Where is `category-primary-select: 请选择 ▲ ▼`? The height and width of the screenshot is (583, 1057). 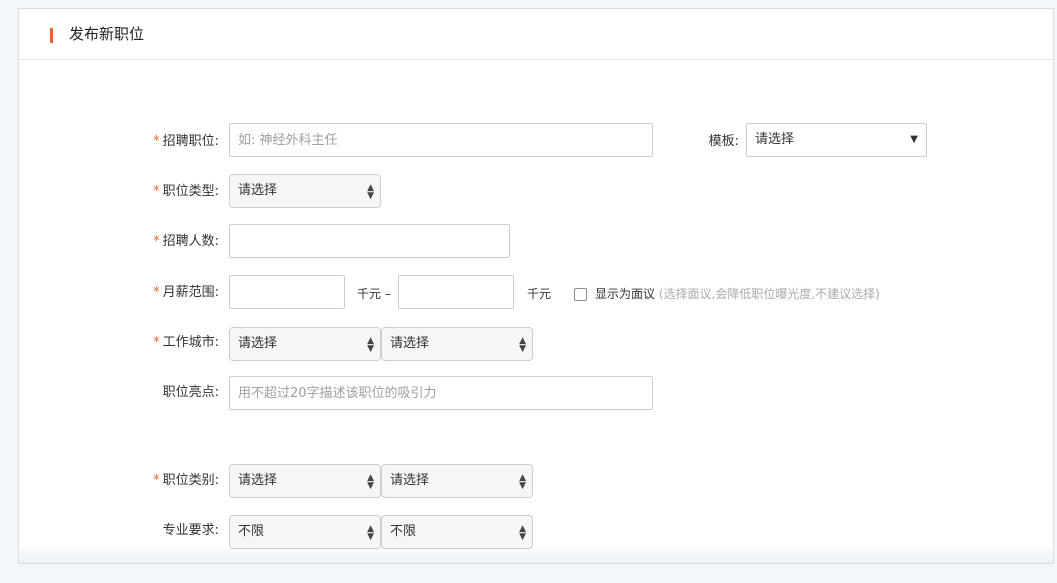
category-primary-select: 请选择 ▲ ▼ is located at coordinates (305, 481).